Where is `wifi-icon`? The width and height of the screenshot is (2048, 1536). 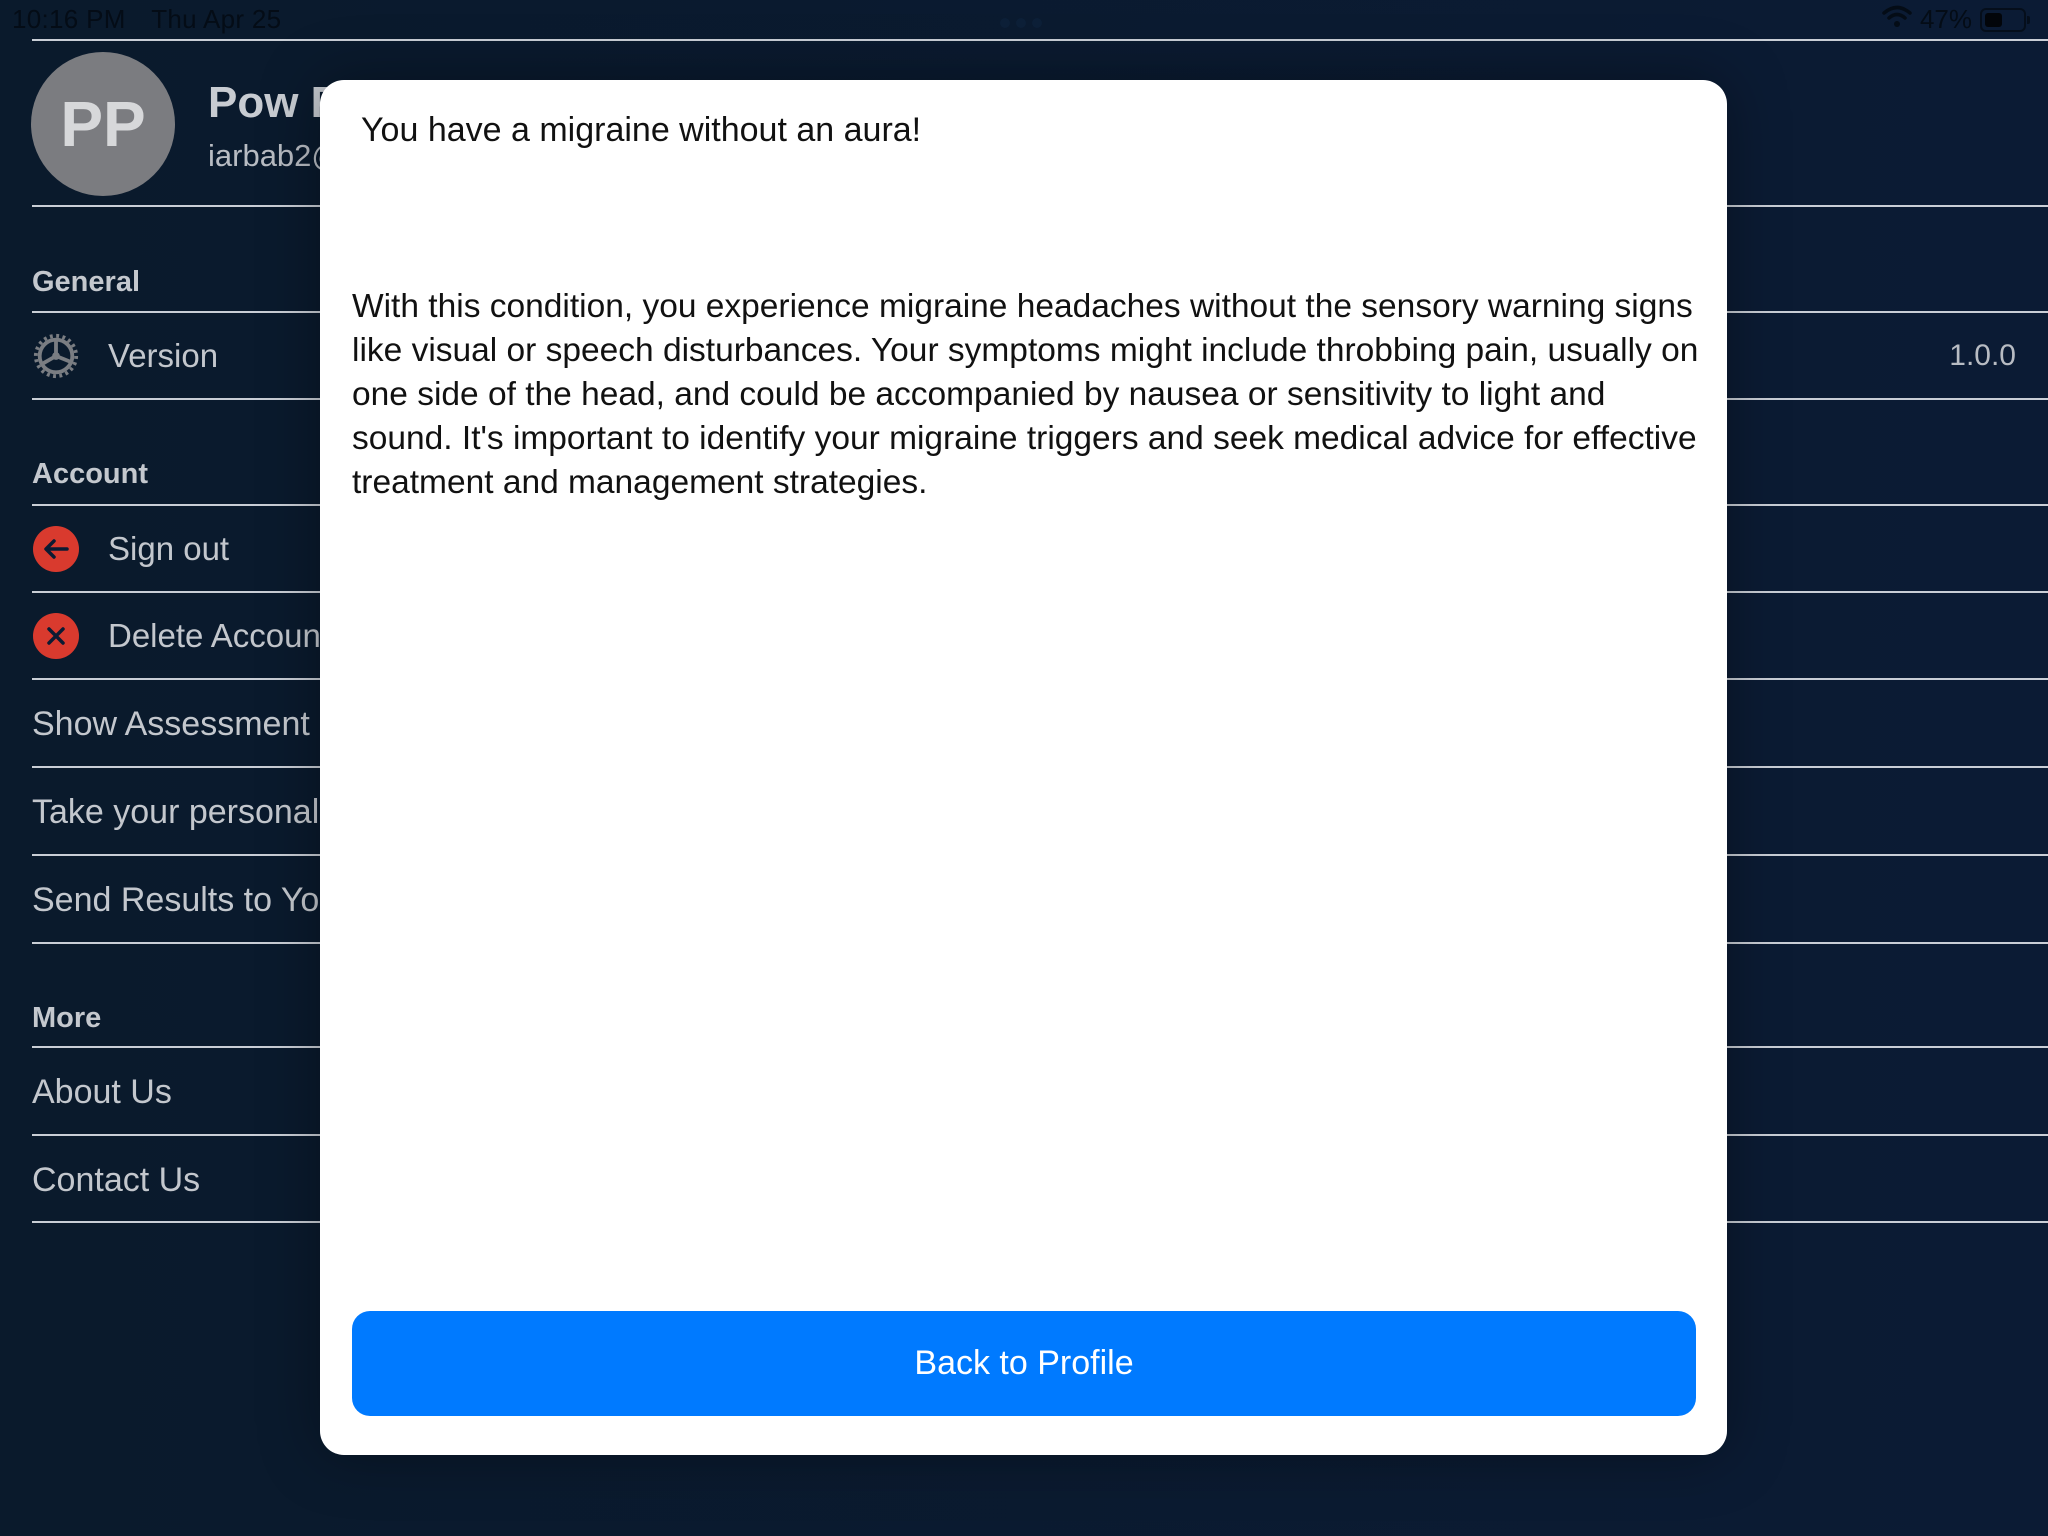 wifi-icon is located at coordinates (1897, 19).